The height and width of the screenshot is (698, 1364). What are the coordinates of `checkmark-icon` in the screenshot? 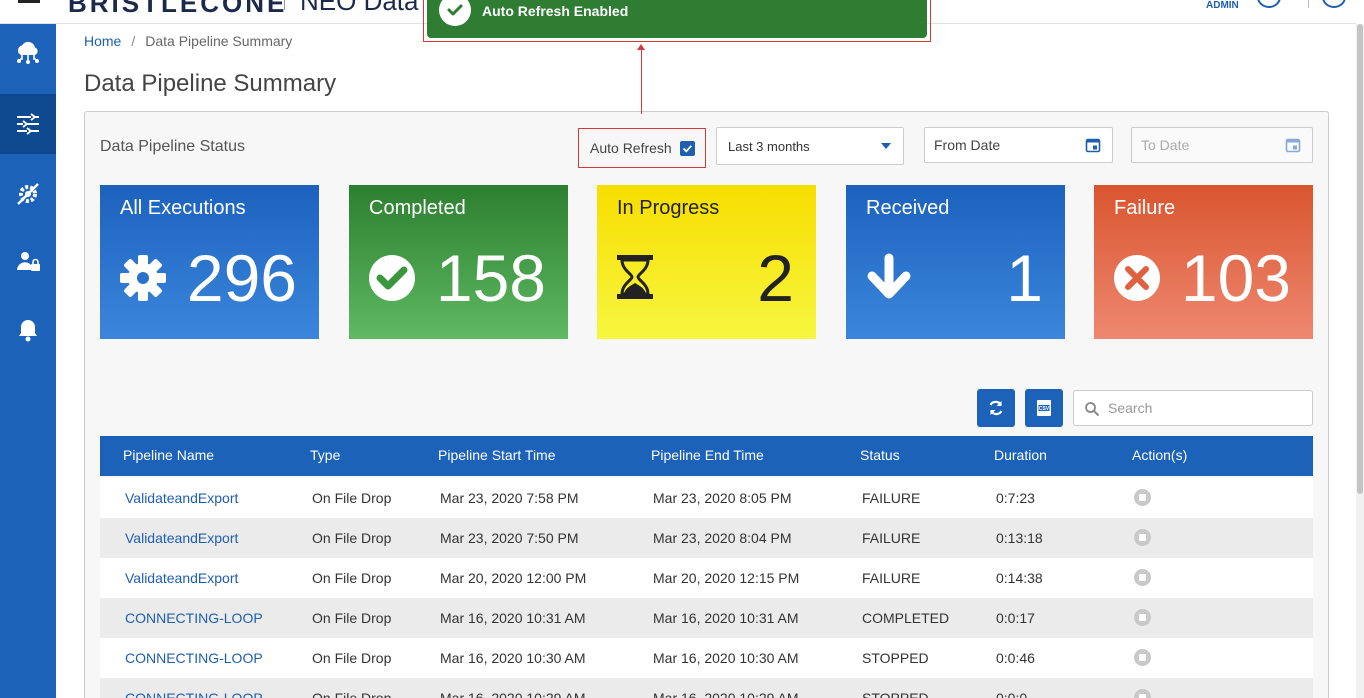 It's located at (687, 148).